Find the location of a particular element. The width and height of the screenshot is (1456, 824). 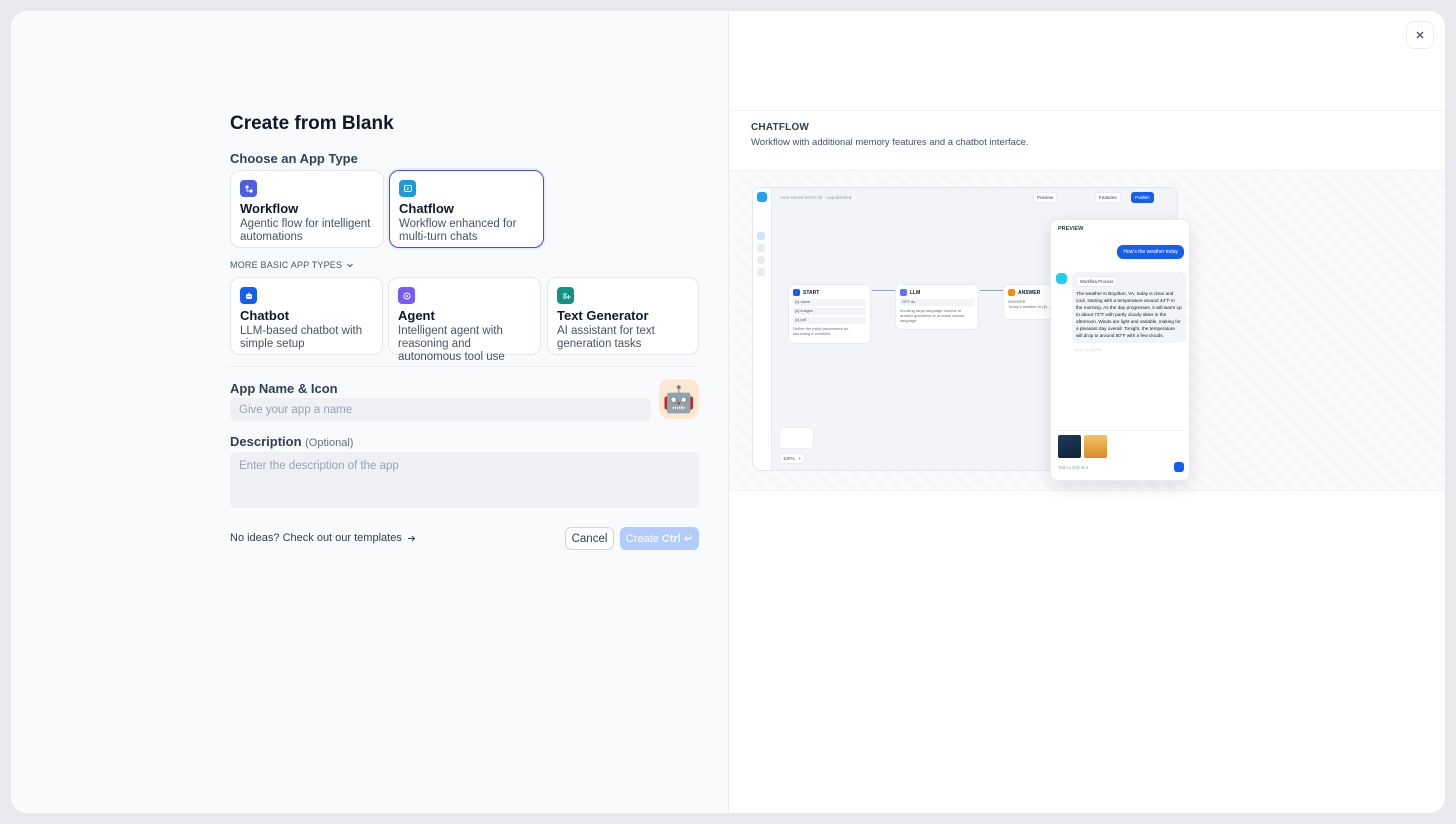

start-node-icon is located at coordinates (796, 292).